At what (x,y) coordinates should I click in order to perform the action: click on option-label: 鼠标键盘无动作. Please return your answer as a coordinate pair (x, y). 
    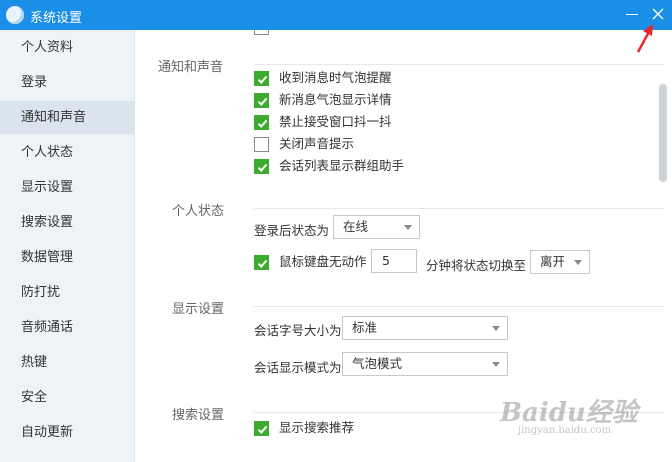
    Looking at the image, I should click on (323, 261).